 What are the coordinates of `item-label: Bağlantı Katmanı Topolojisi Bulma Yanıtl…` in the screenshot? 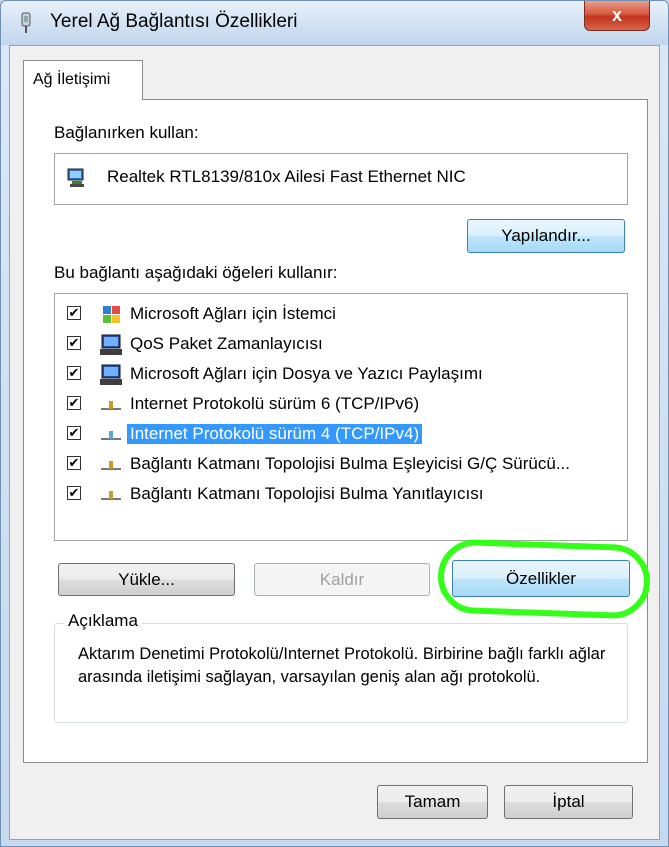 It's located at (307, 493).